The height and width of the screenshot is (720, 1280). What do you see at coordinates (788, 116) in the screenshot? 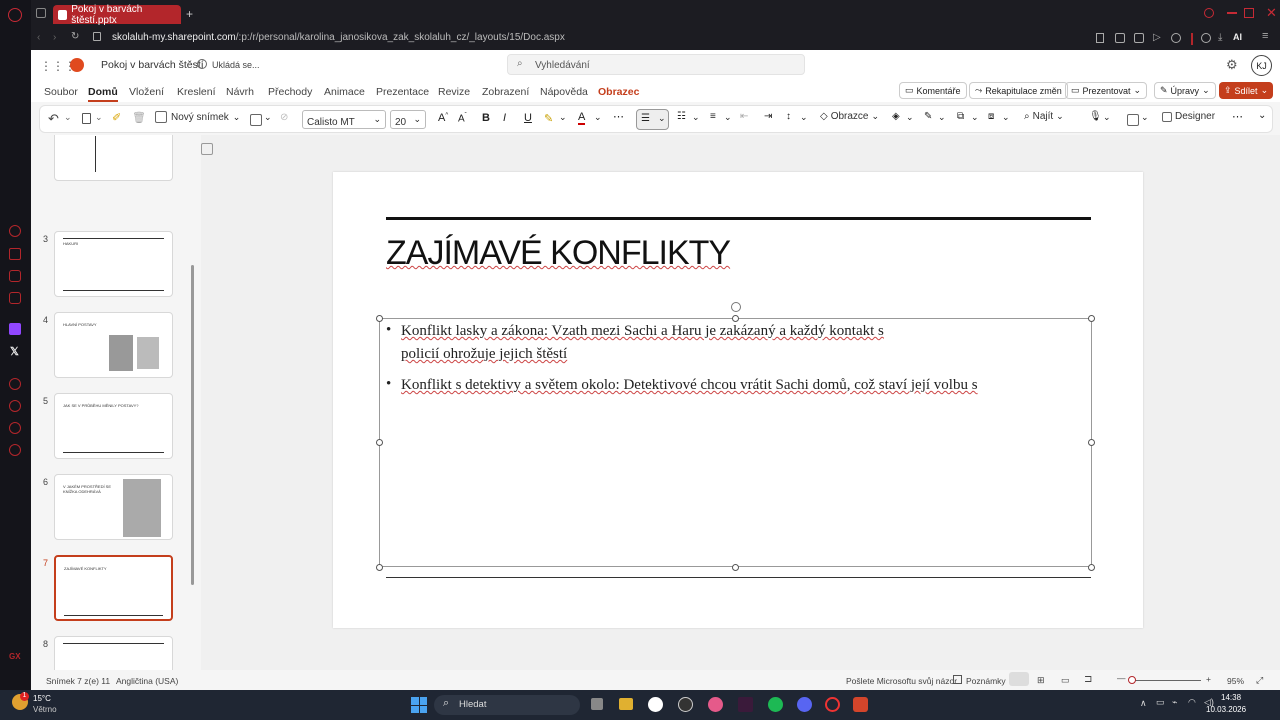
I see `line-spacing-icon: ↕` at bounding box center [788, 116].